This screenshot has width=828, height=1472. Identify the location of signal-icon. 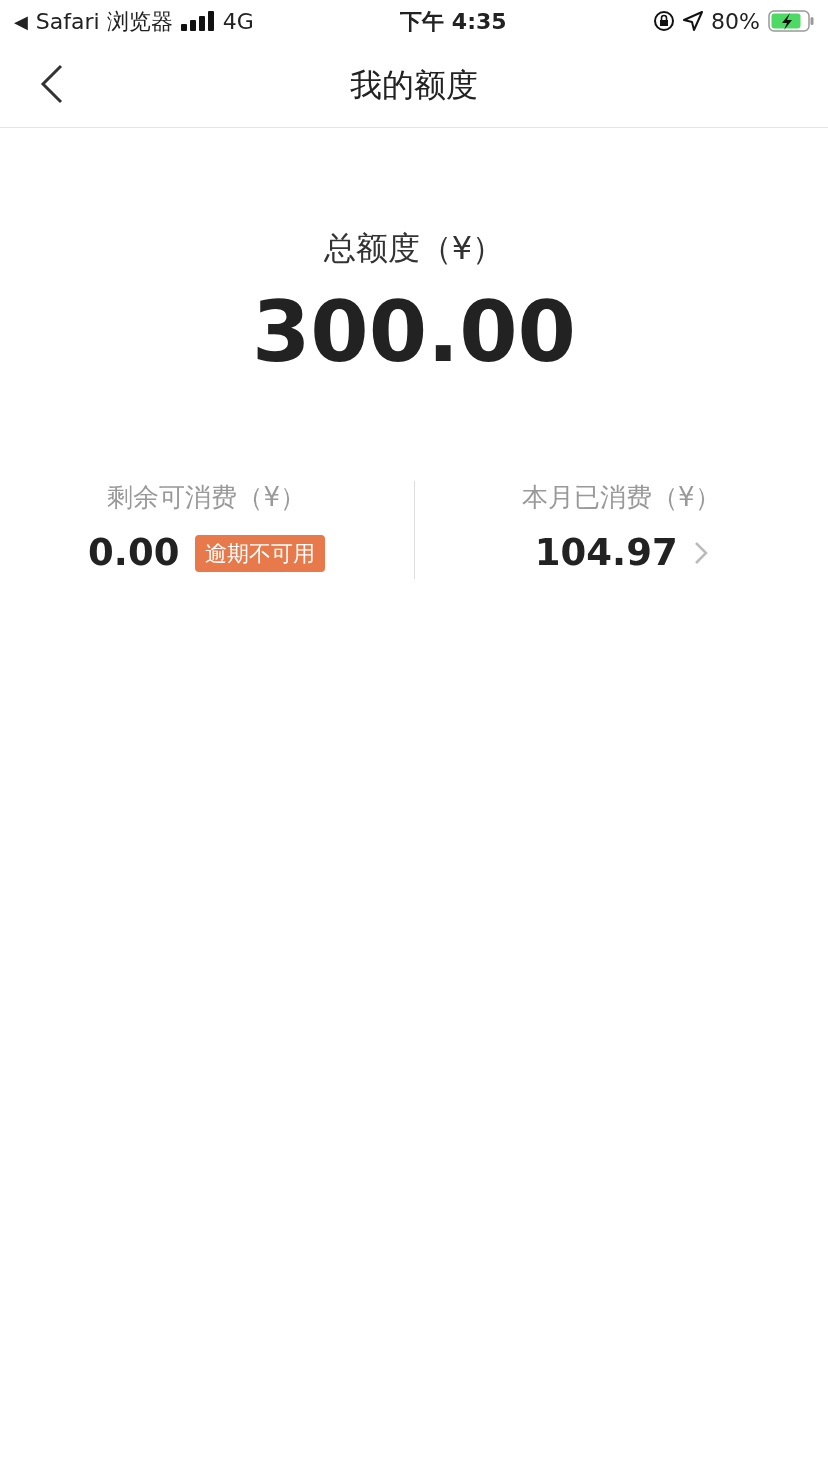
(197, 21).